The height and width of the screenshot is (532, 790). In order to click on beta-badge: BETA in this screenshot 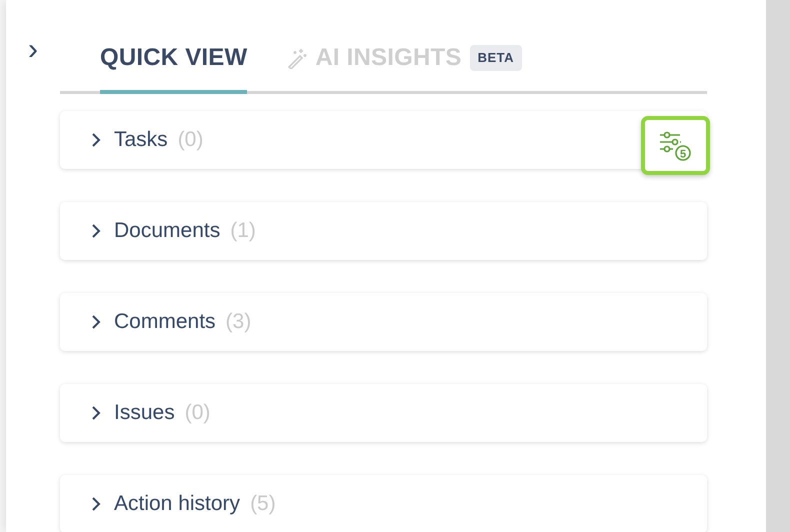, I will do `click(496, 58)`.